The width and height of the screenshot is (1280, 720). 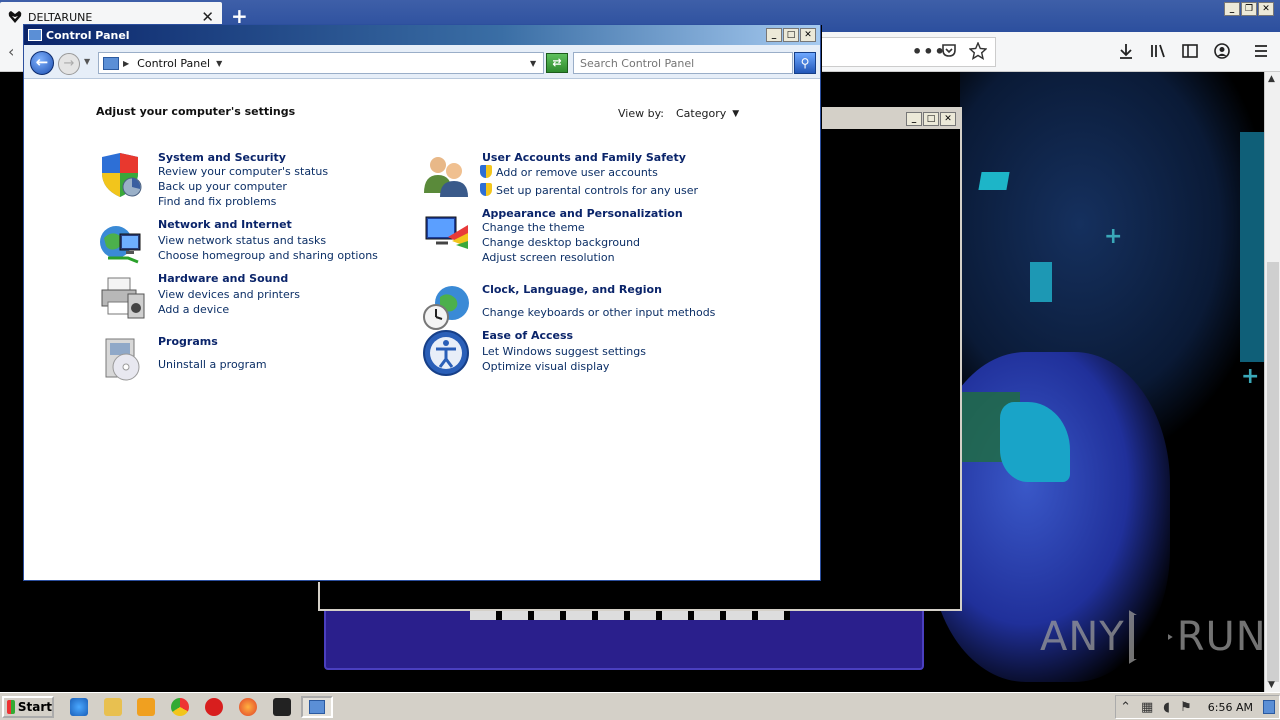 What do you see at coordinates (223, 278) in the screenshot?
I see `category-title: Hardware and Sound` at bounding box center [223, 278].